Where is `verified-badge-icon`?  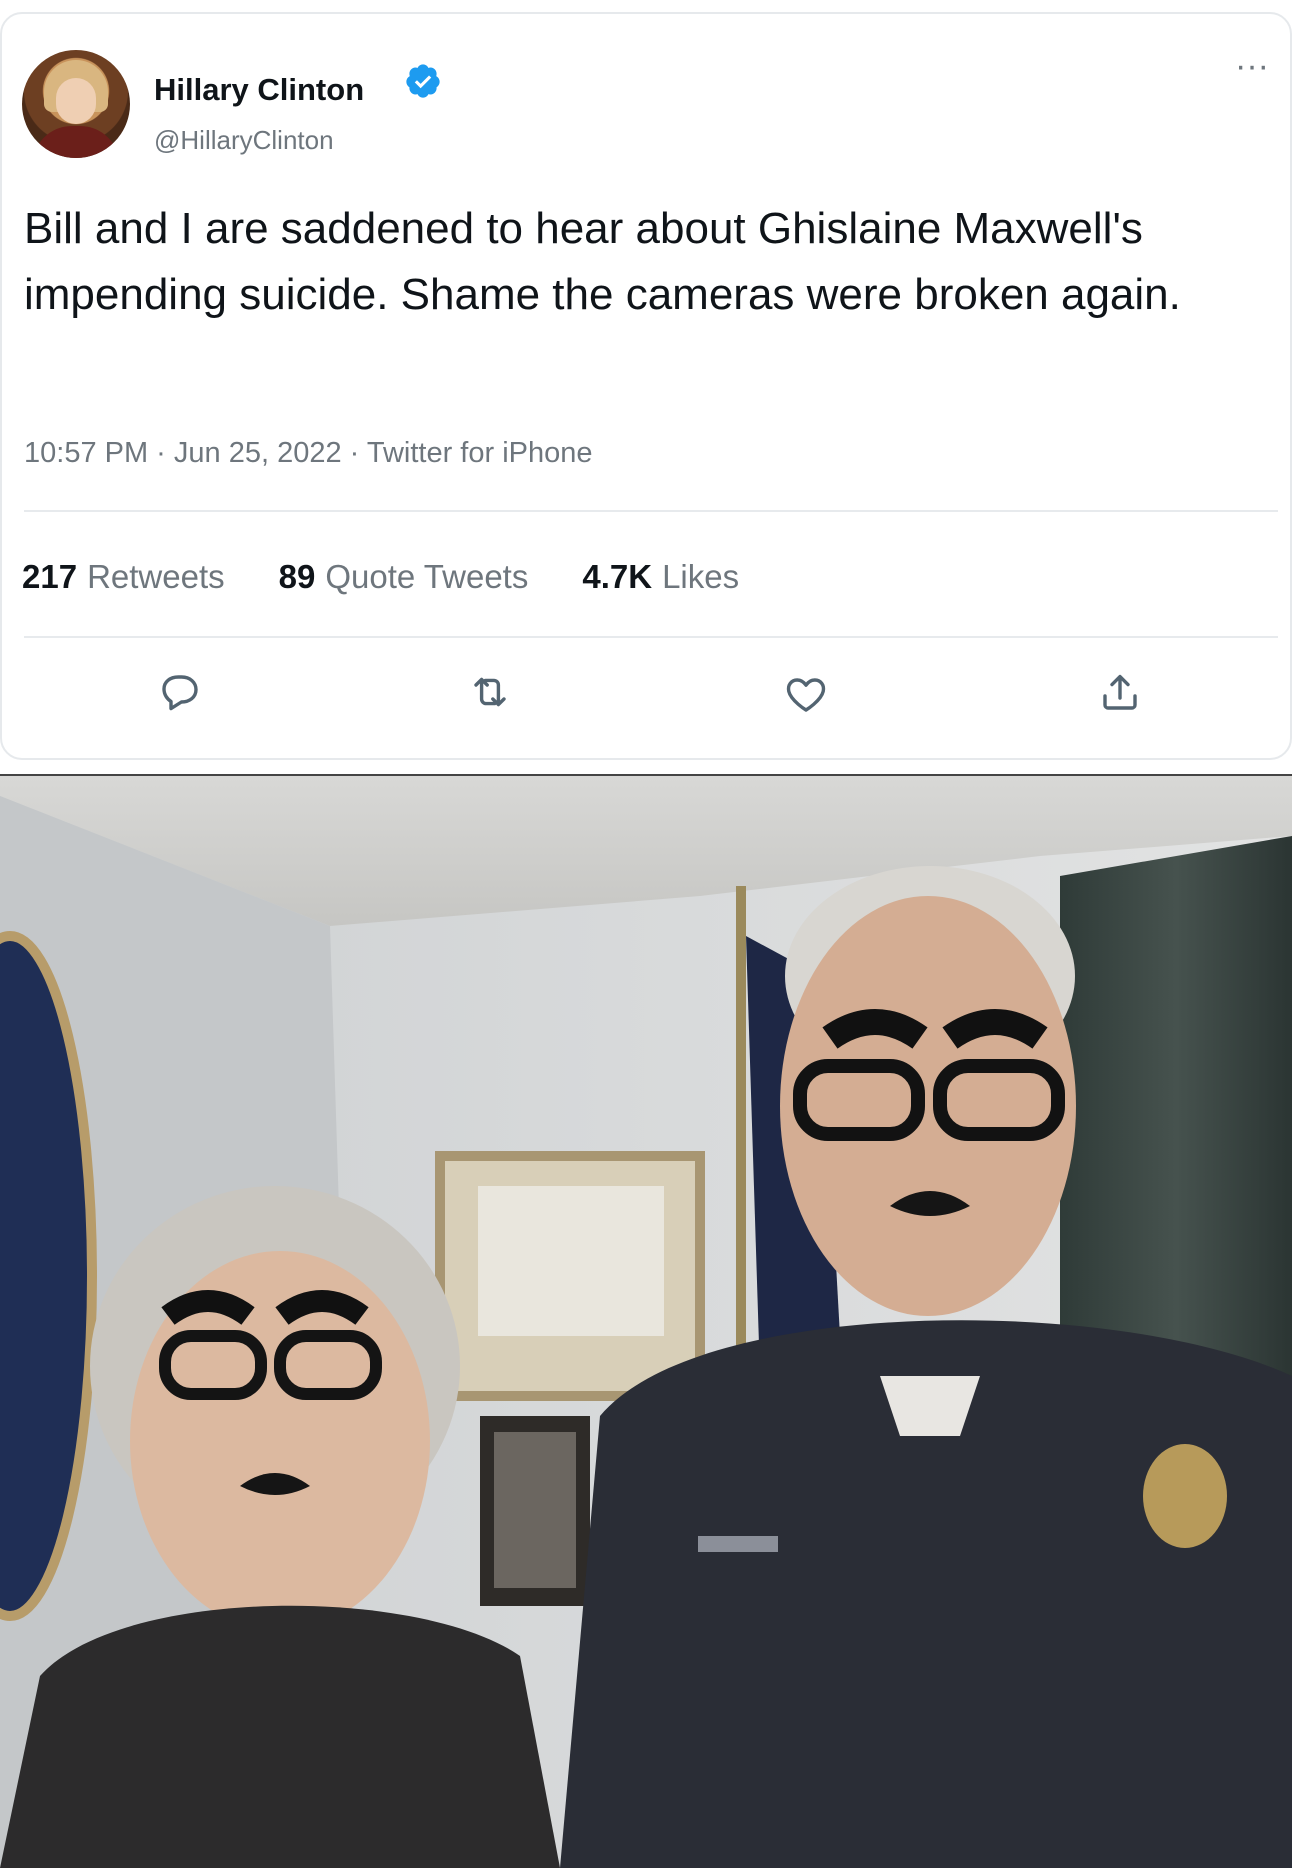
verified-badge-icon is located at coordinates (423, 81).